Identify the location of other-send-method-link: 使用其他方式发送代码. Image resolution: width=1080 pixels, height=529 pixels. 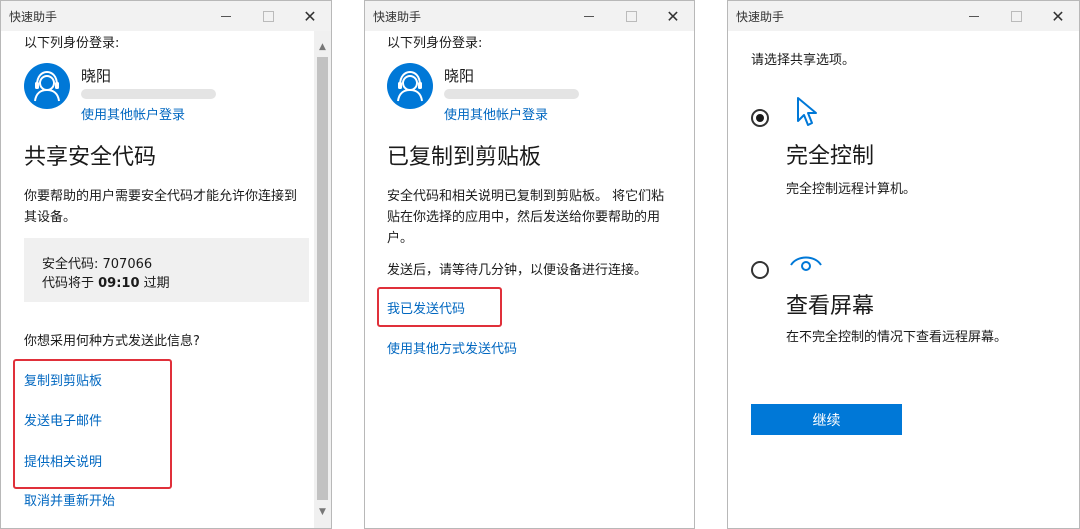
(452, 347).